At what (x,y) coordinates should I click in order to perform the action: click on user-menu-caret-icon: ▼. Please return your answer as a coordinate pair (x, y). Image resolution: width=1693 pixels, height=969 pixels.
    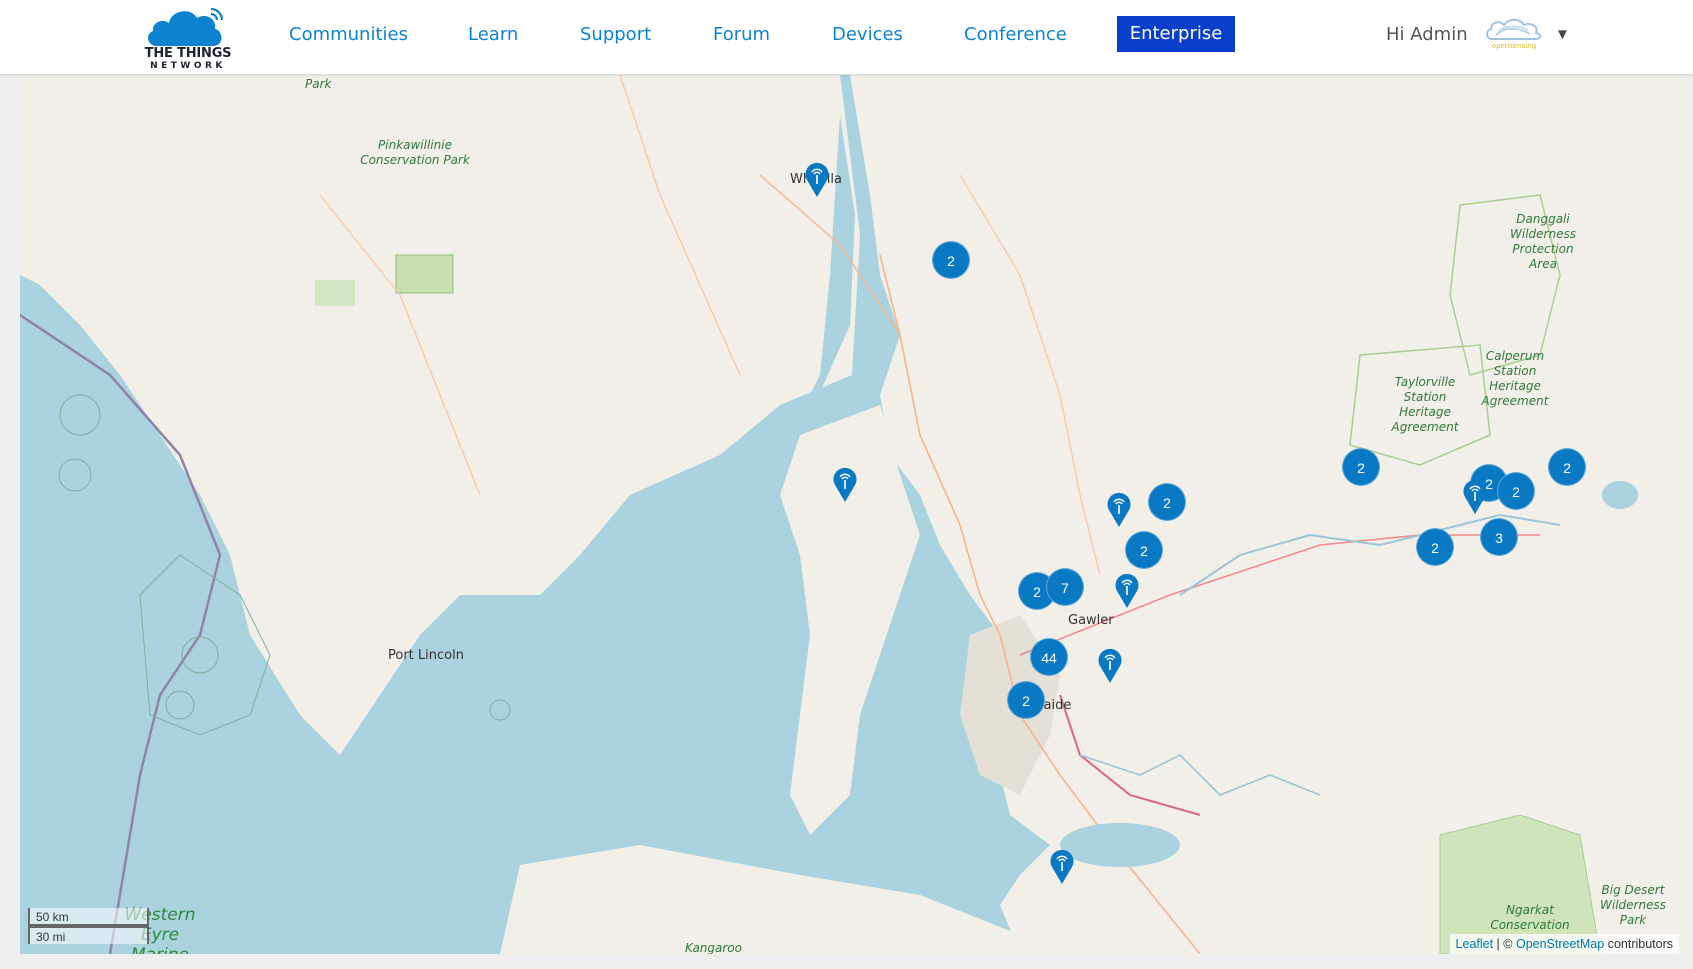
    Looking at the image, I should click on (1562, 34).